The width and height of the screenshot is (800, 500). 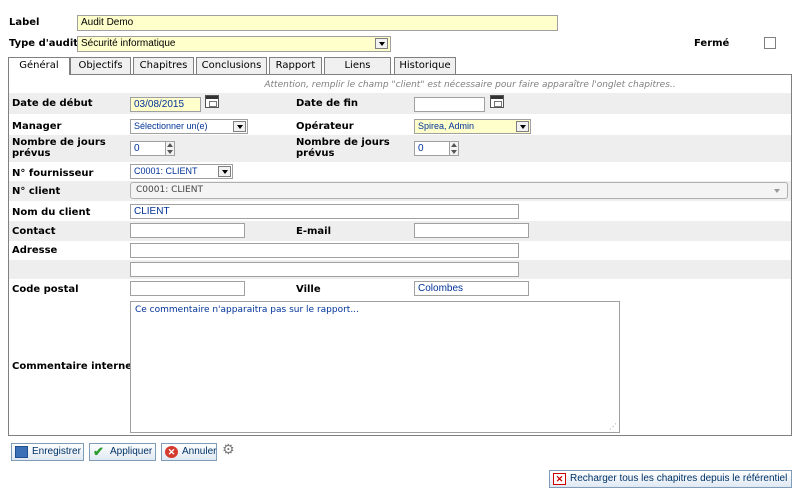 I want to click on tab-objectifs: Objectifs, so click(x=100, y=65).